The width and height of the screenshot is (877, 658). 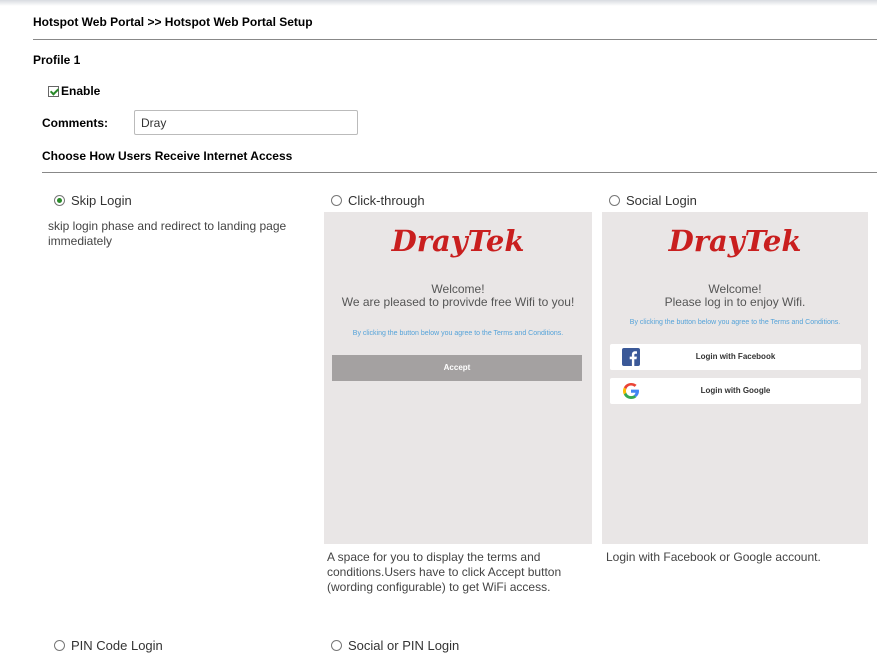 I want to click on option-social-login: Social Login, so click(x=653, y=200).